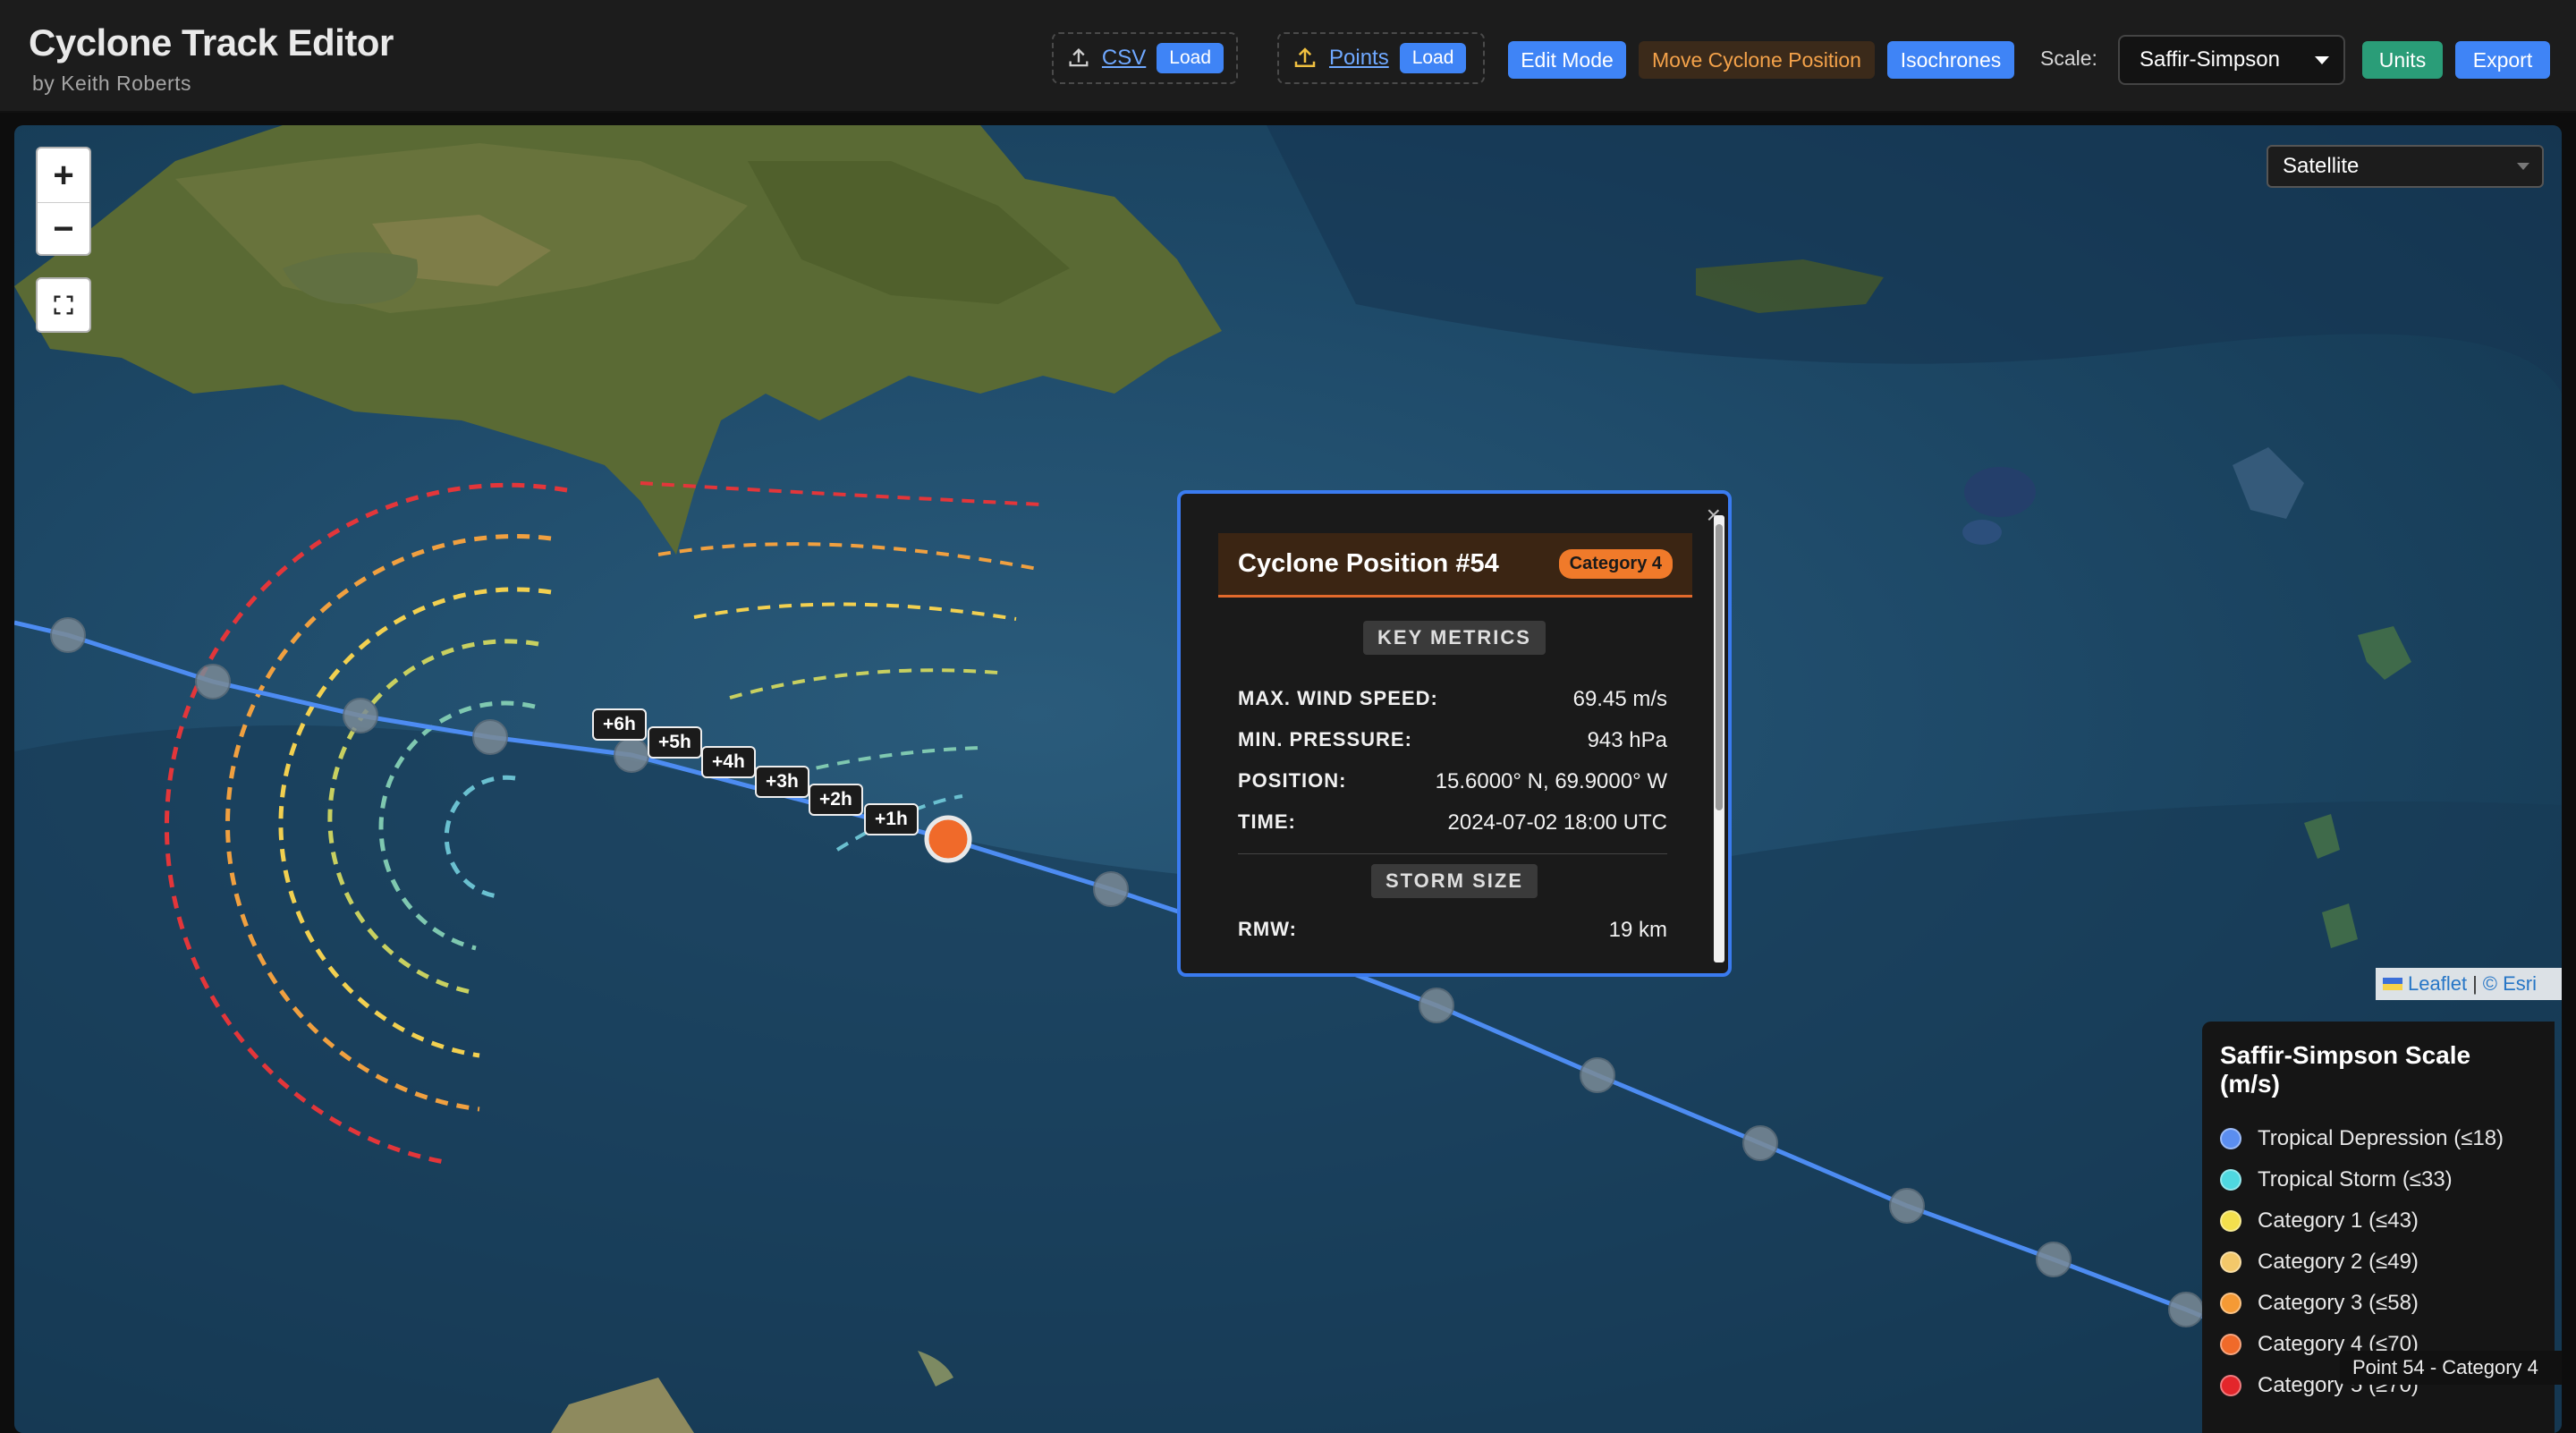  Describe the element at coordinates (675, 742) in the screenshot. I see `isochrone-label-5h: +5h` at that location.